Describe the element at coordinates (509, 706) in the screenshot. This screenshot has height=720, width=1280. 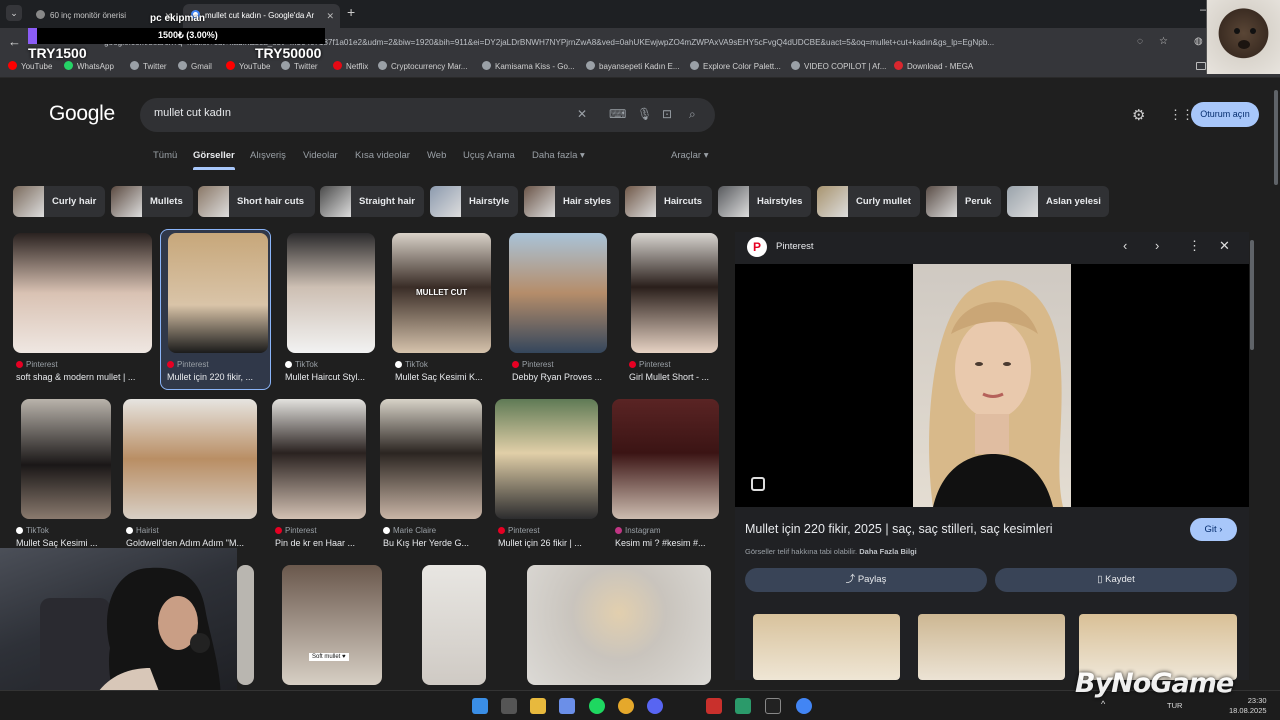
I see `task-view-icon` at that location.